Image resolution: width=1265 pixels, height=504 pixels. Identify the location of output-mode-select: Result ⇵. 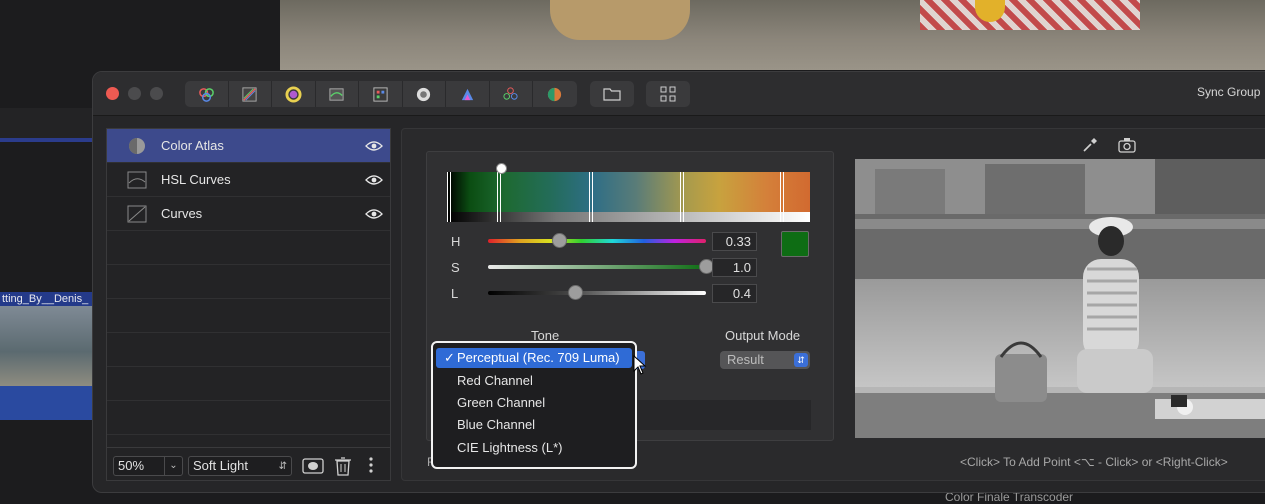
(765, 360).